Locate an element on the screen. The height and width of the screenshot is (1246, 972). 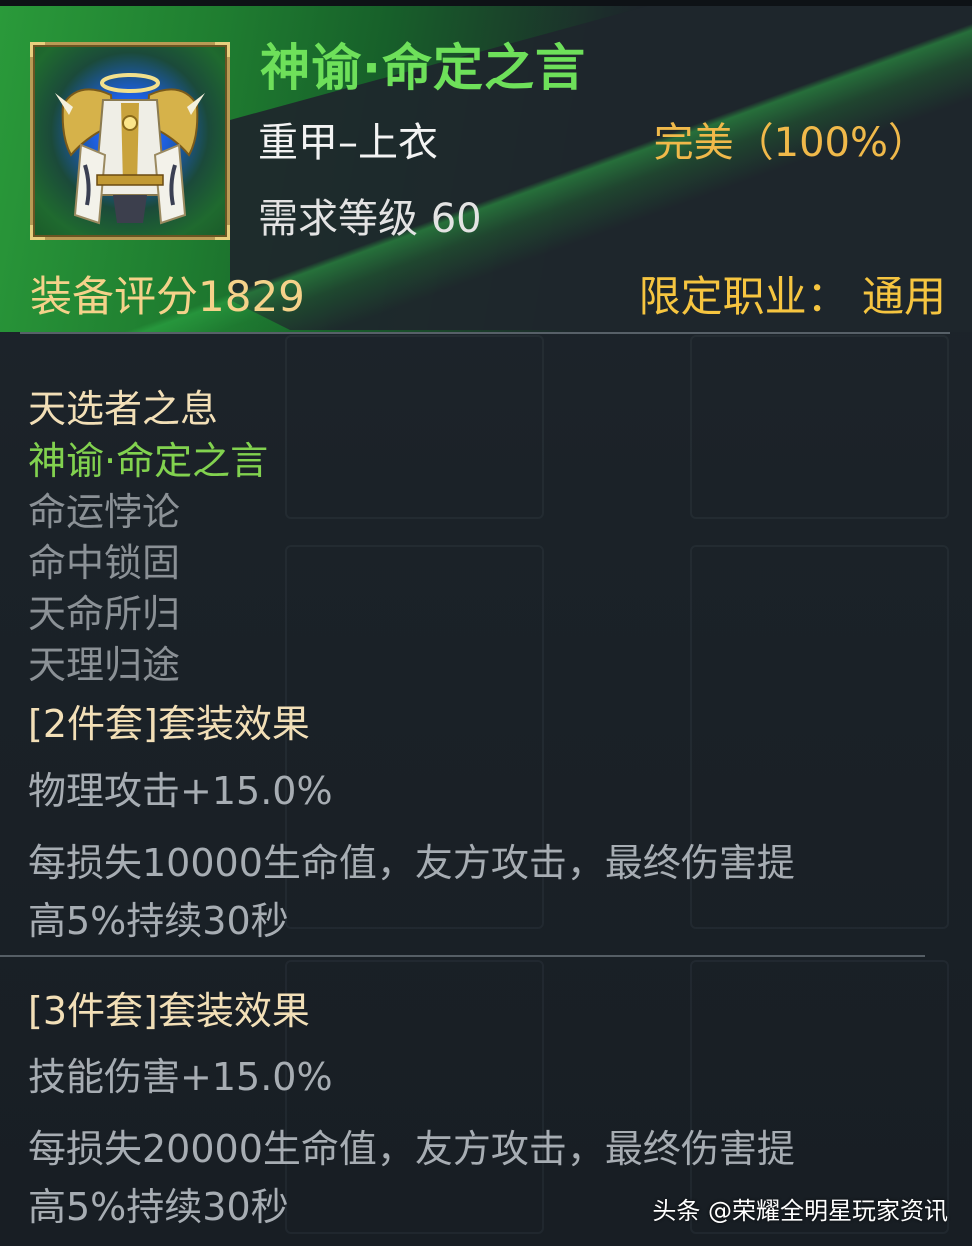
item-quality: 完美（100%） is located at coordinates (790, 143).